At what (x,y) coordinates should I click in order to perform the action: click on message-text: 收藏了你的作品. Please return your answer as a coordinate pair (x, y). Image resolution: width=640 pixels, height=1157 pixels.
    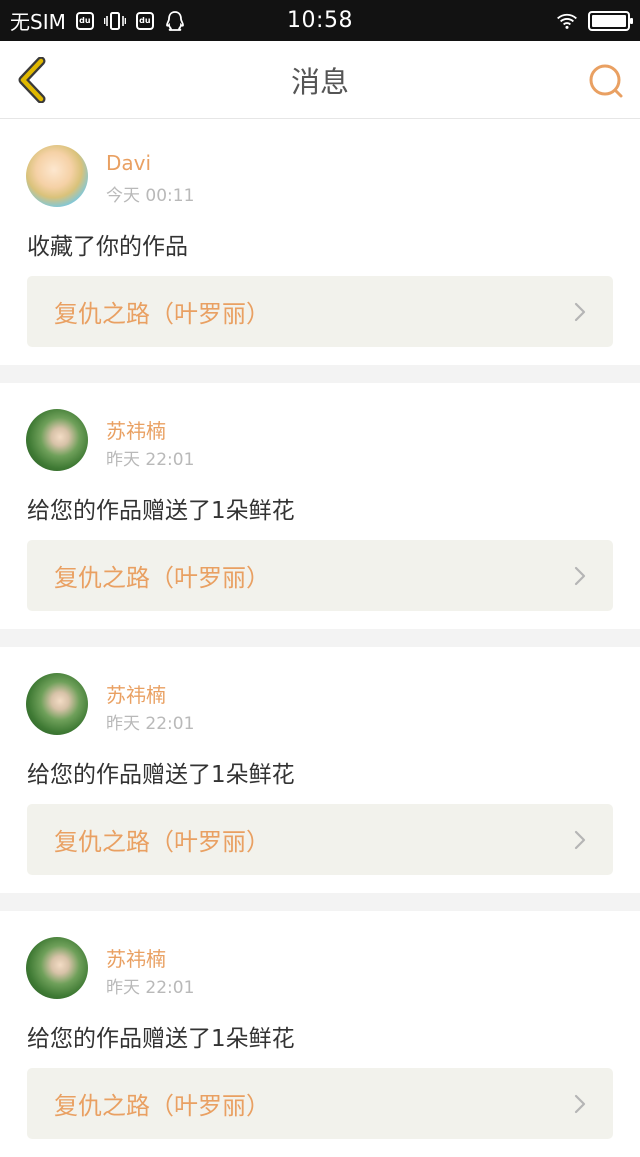
    Looking at the image, I should click on (107, 247).